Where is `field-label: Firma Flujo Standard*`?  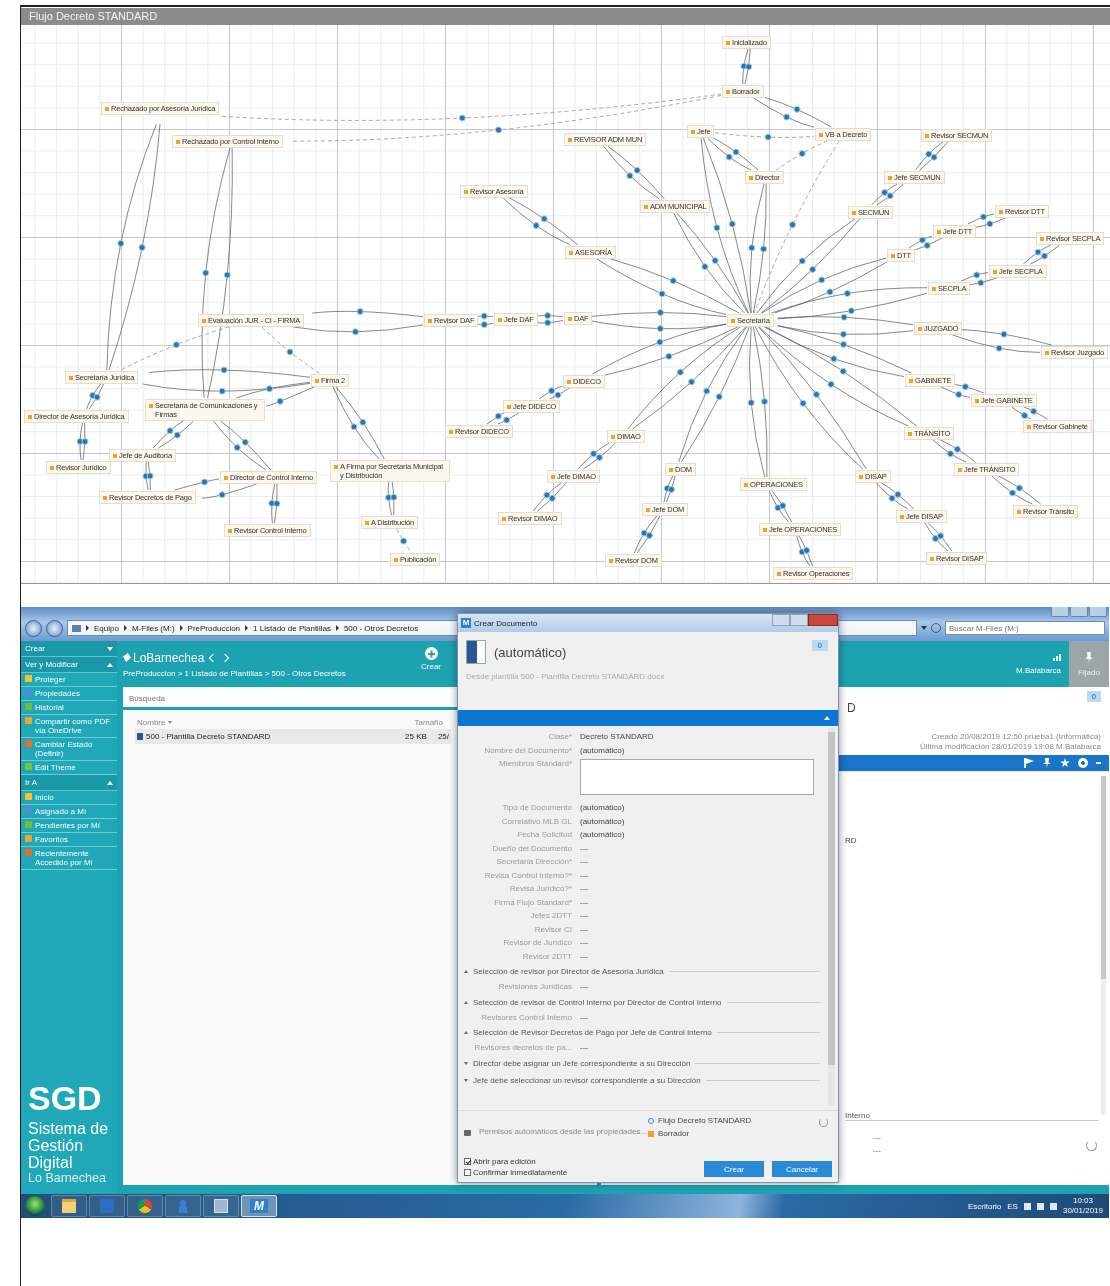 field-label: Firma Flujo Standard* is located at coordinates (532, 902).